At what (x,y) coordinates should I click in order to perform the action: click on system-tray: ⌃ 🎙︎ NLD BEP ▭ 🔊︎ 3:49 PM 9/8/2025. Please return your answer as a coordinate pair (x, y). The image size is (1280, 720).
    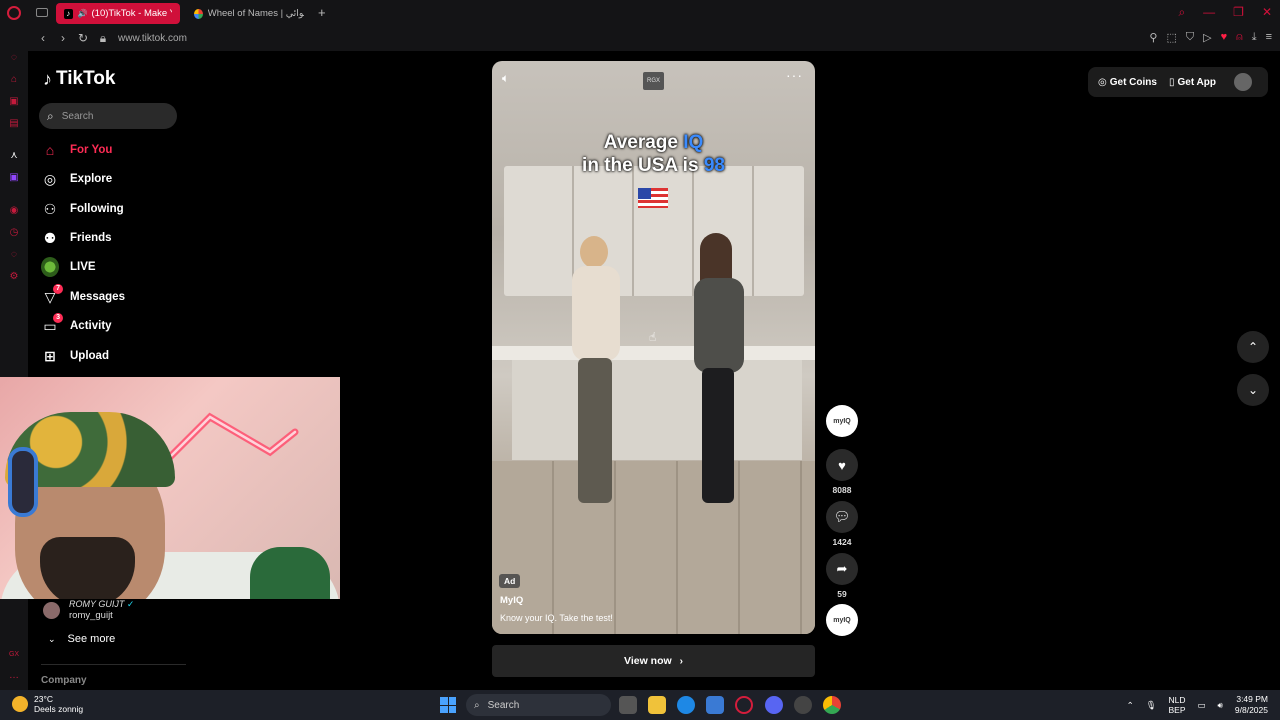
    Looking at the image, I should click on (1197, 705).